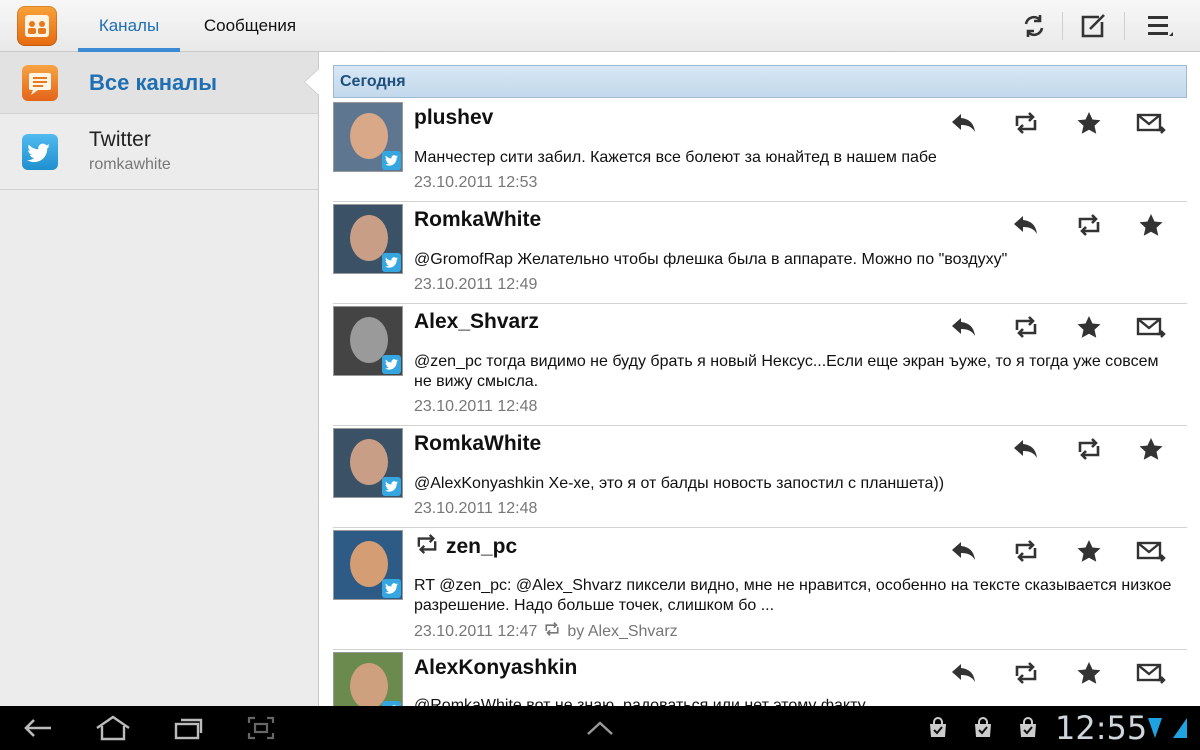 Image resolution: width=1200 pixels, height=750 pixels. What do you see at coordinates (40, 152) in the screenshot?
I see `twitter-icon` at bounding box center [40, 152].